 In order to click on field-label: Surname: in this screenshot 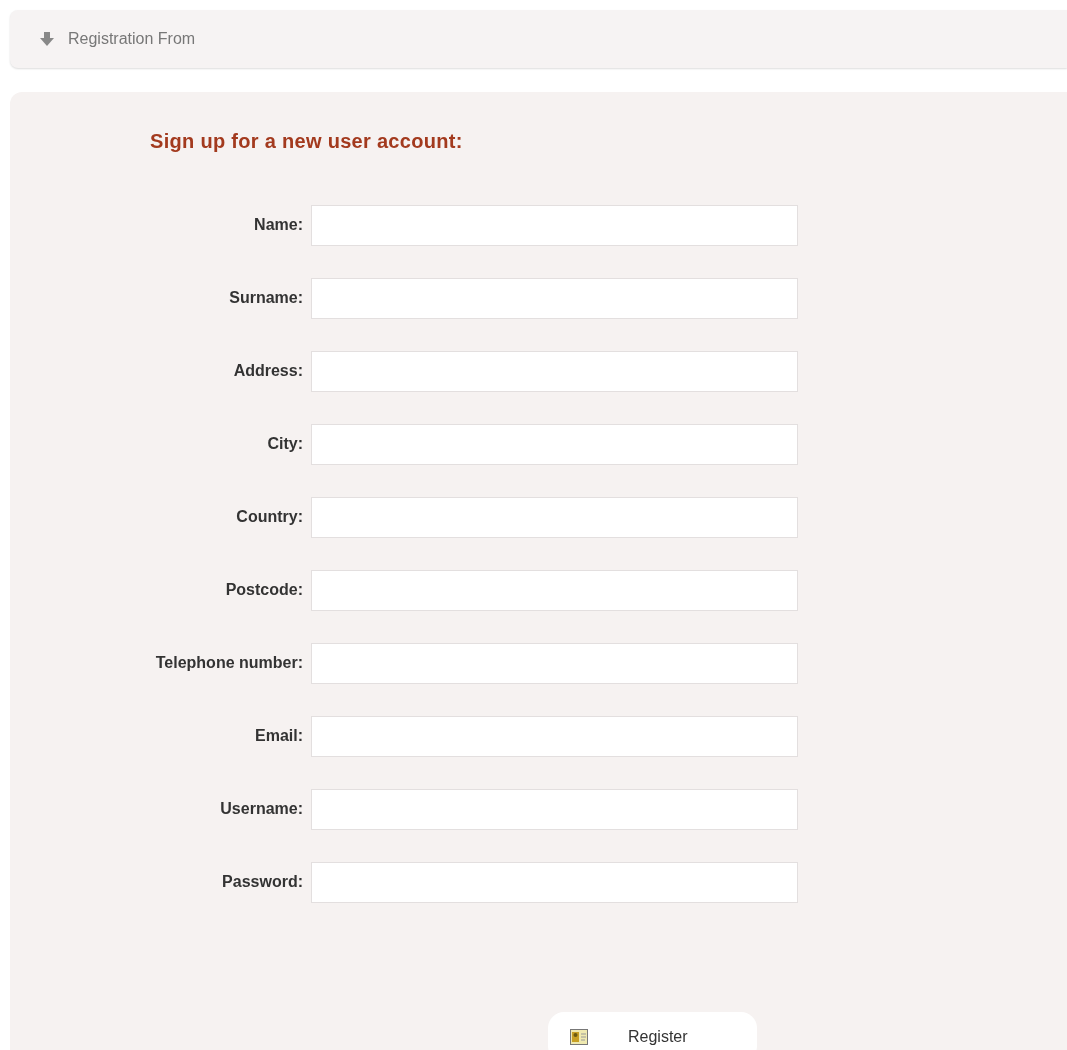, I will do `click(265, 298)`.